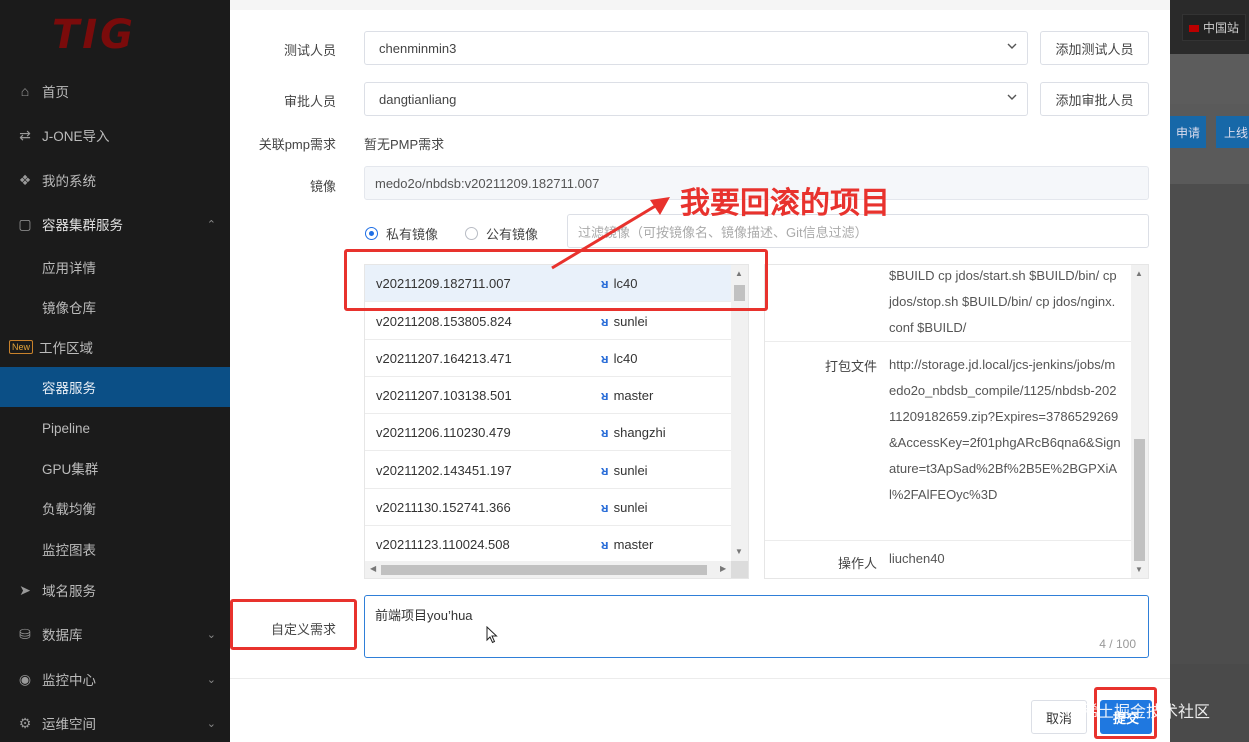  I want to click on nav-domain: ➤ 域名服务, so click(115, 590).